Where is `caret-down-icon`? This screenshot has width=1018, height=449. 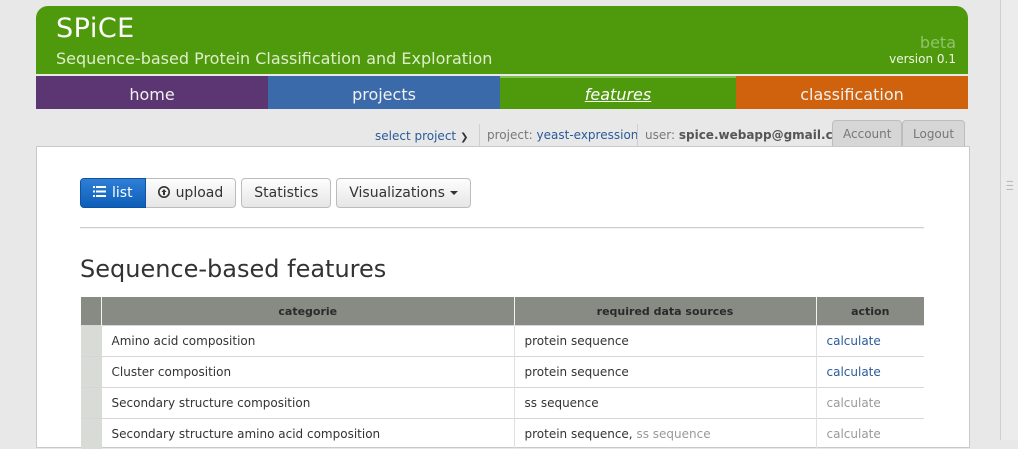
caret-down-icon is located at coordinates (454, 193).